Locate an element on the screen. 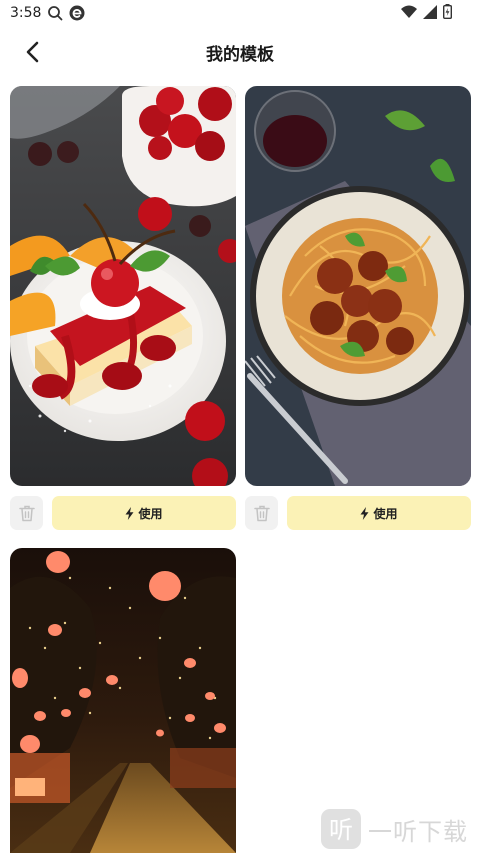  signal-icon is located at coordinates (430, 11).